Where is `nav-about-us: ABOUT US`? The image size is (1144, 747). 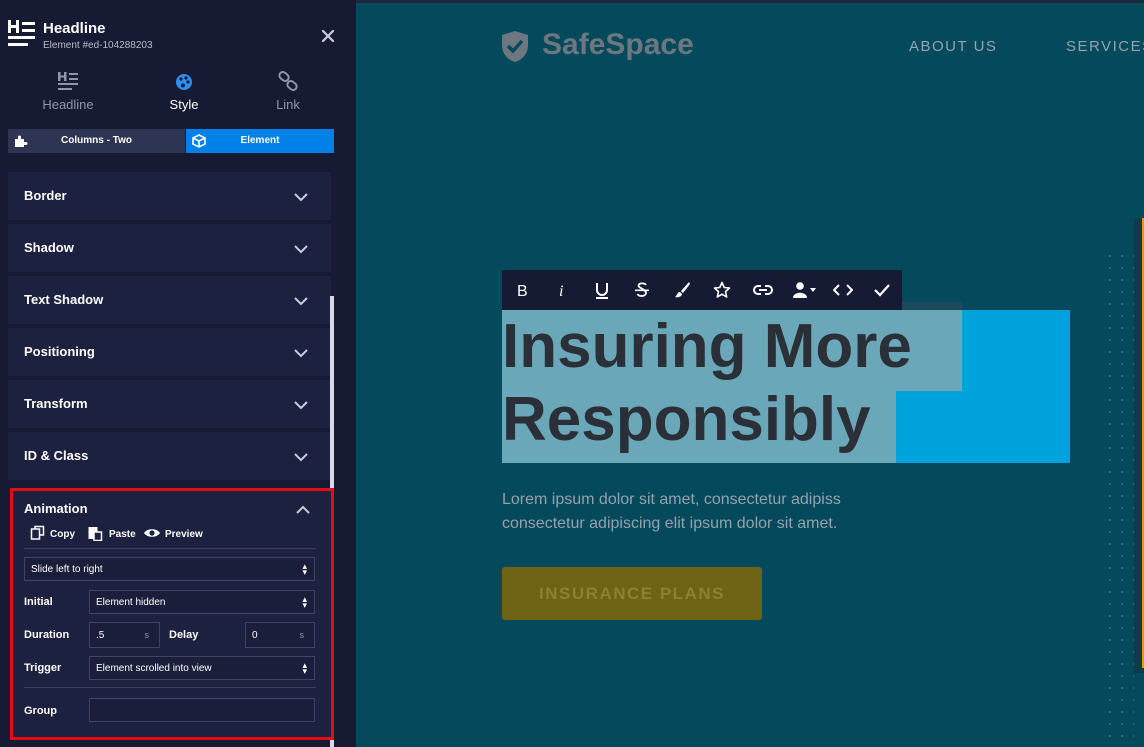 nav-about-us: ABOUT US is located at coordinates (953, 46).